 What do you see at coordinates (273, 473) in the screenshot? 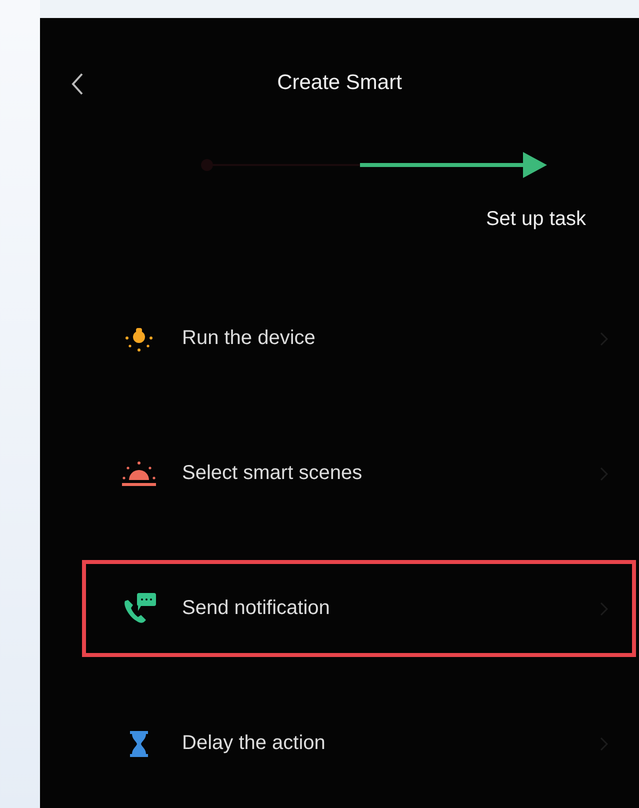
I see `action-label: Select smart scenes` at bounding box center [273, 473].